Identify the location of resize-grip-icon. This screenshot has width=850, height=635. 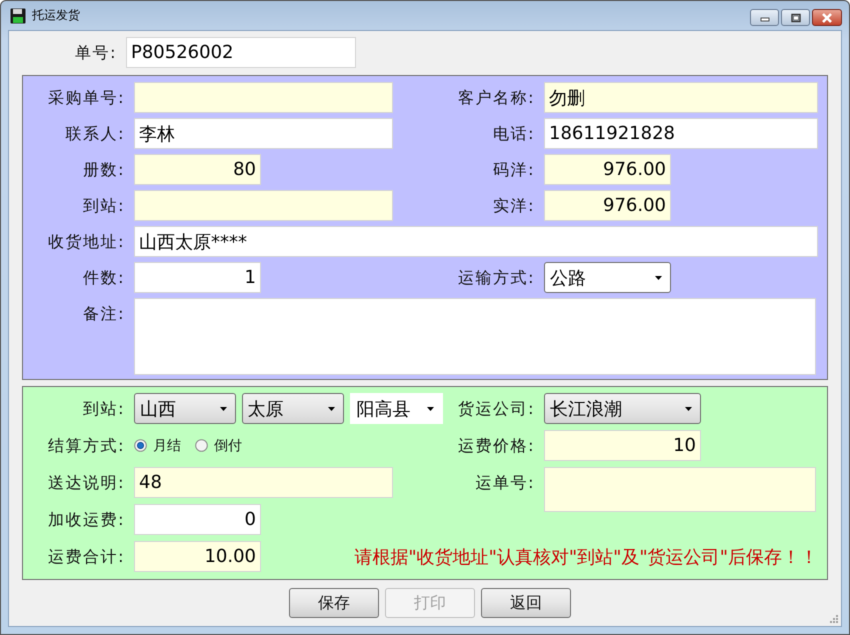
(834, 619).